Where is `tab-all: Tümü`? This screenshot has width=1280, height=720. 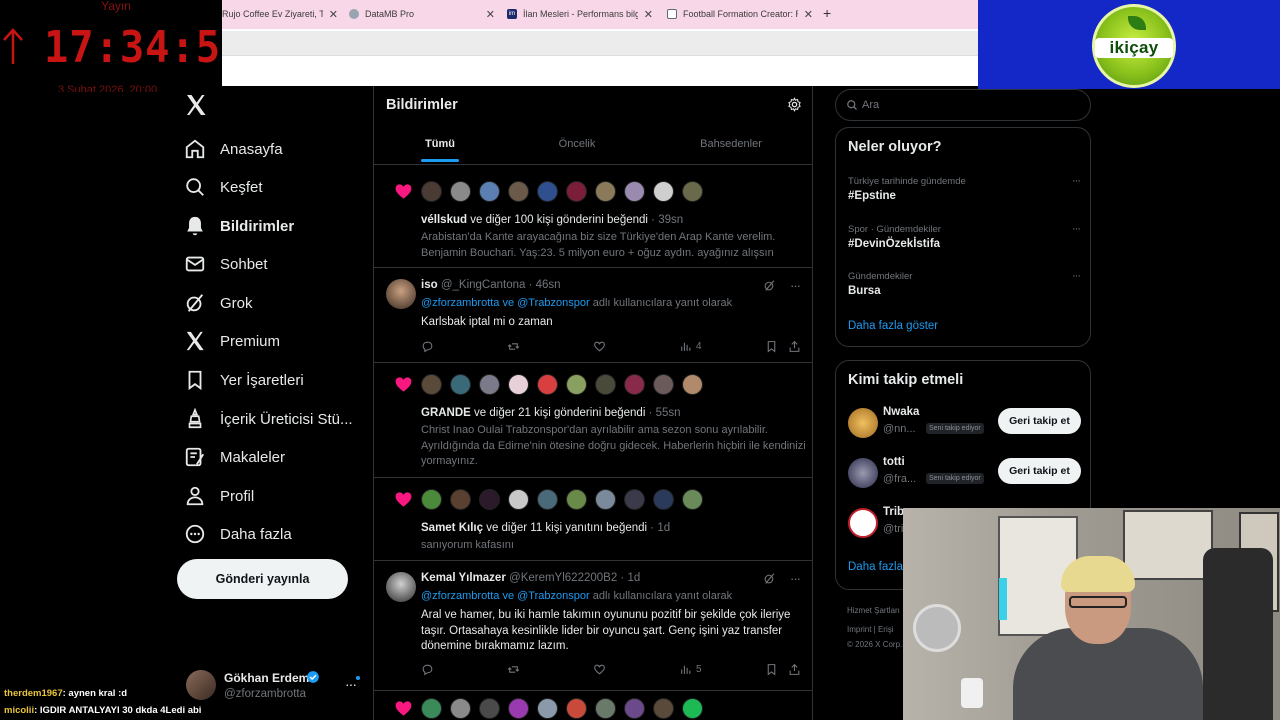
tab-all: Tümü is located at coordinates (440, 144).